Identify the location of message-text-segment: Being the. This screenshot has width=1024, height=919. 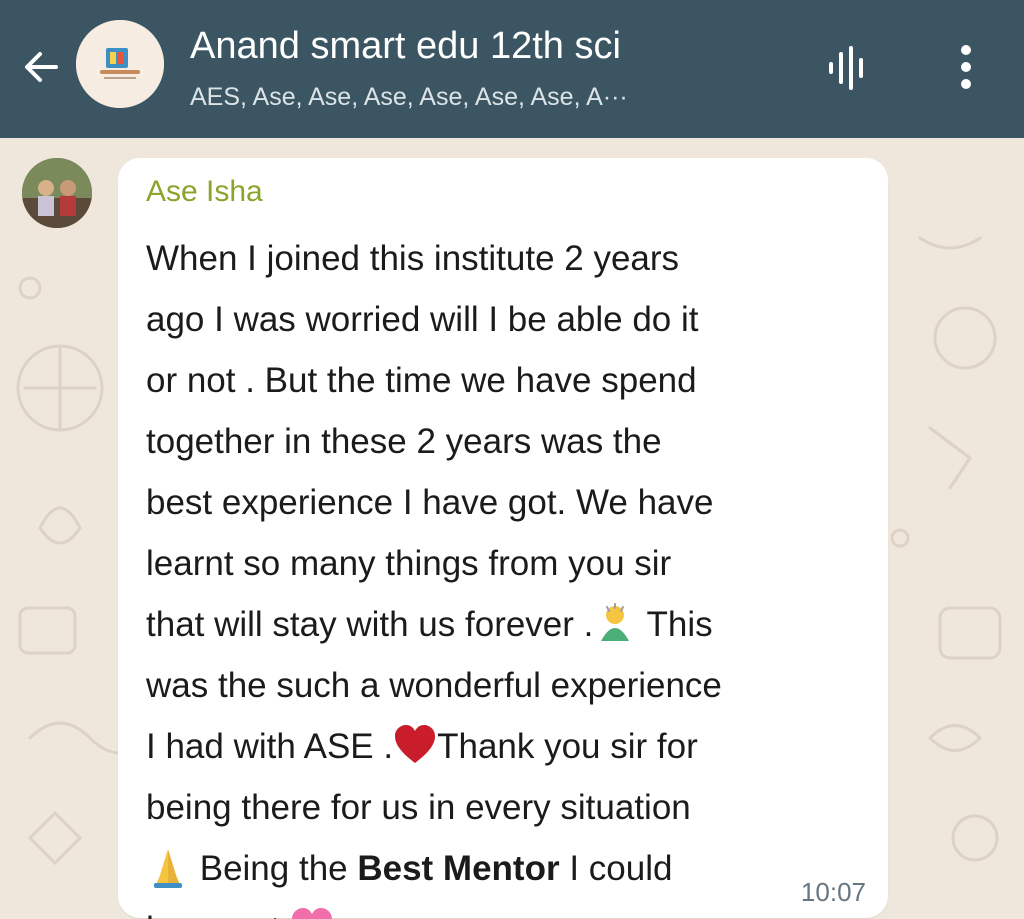
(274, 868).